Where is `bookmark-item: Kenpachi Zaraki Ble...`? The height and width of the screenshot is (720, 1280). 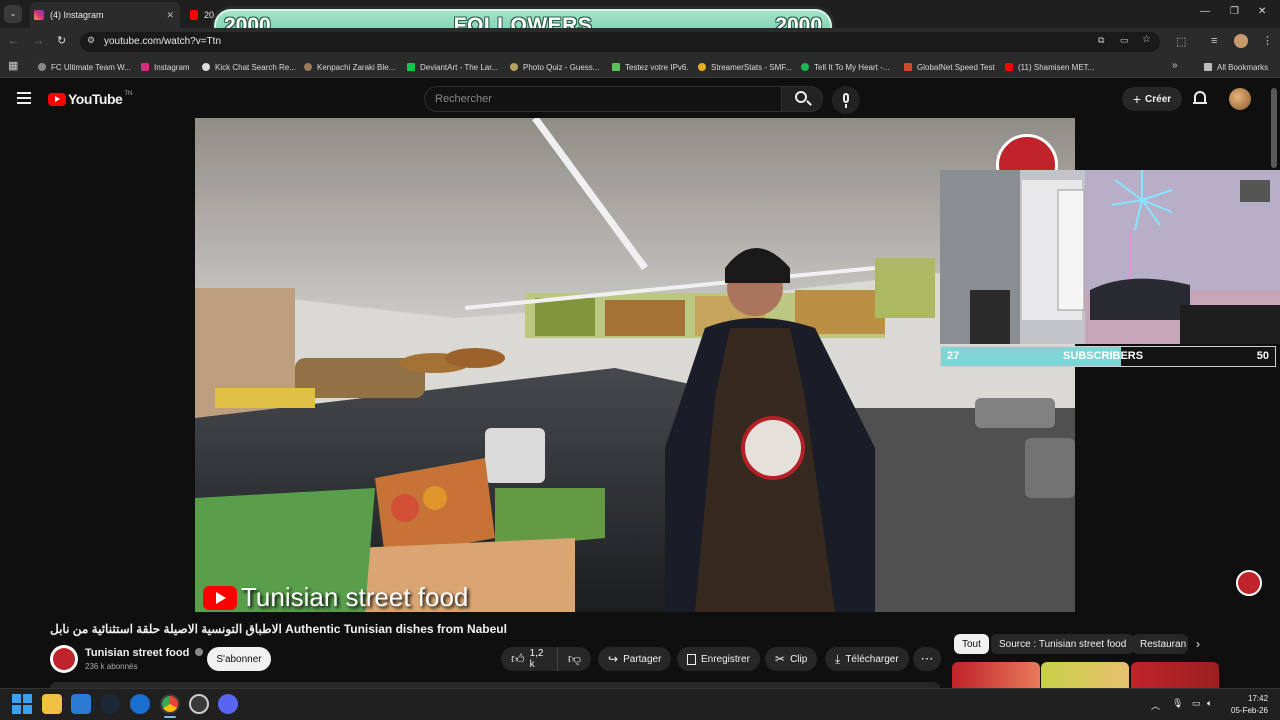 bookmark-item: Kenpachi Zaraki Ble... is located at coordinates (349, 67).